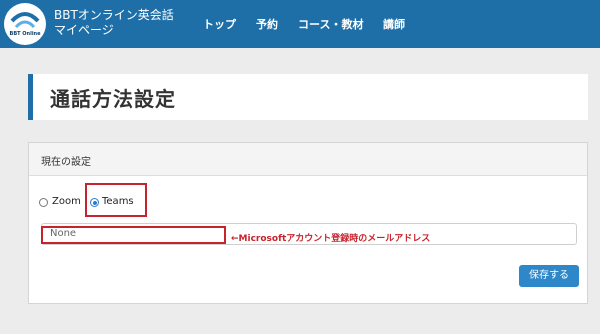  I want to click on globe-logo-icon, so click(25, 24).